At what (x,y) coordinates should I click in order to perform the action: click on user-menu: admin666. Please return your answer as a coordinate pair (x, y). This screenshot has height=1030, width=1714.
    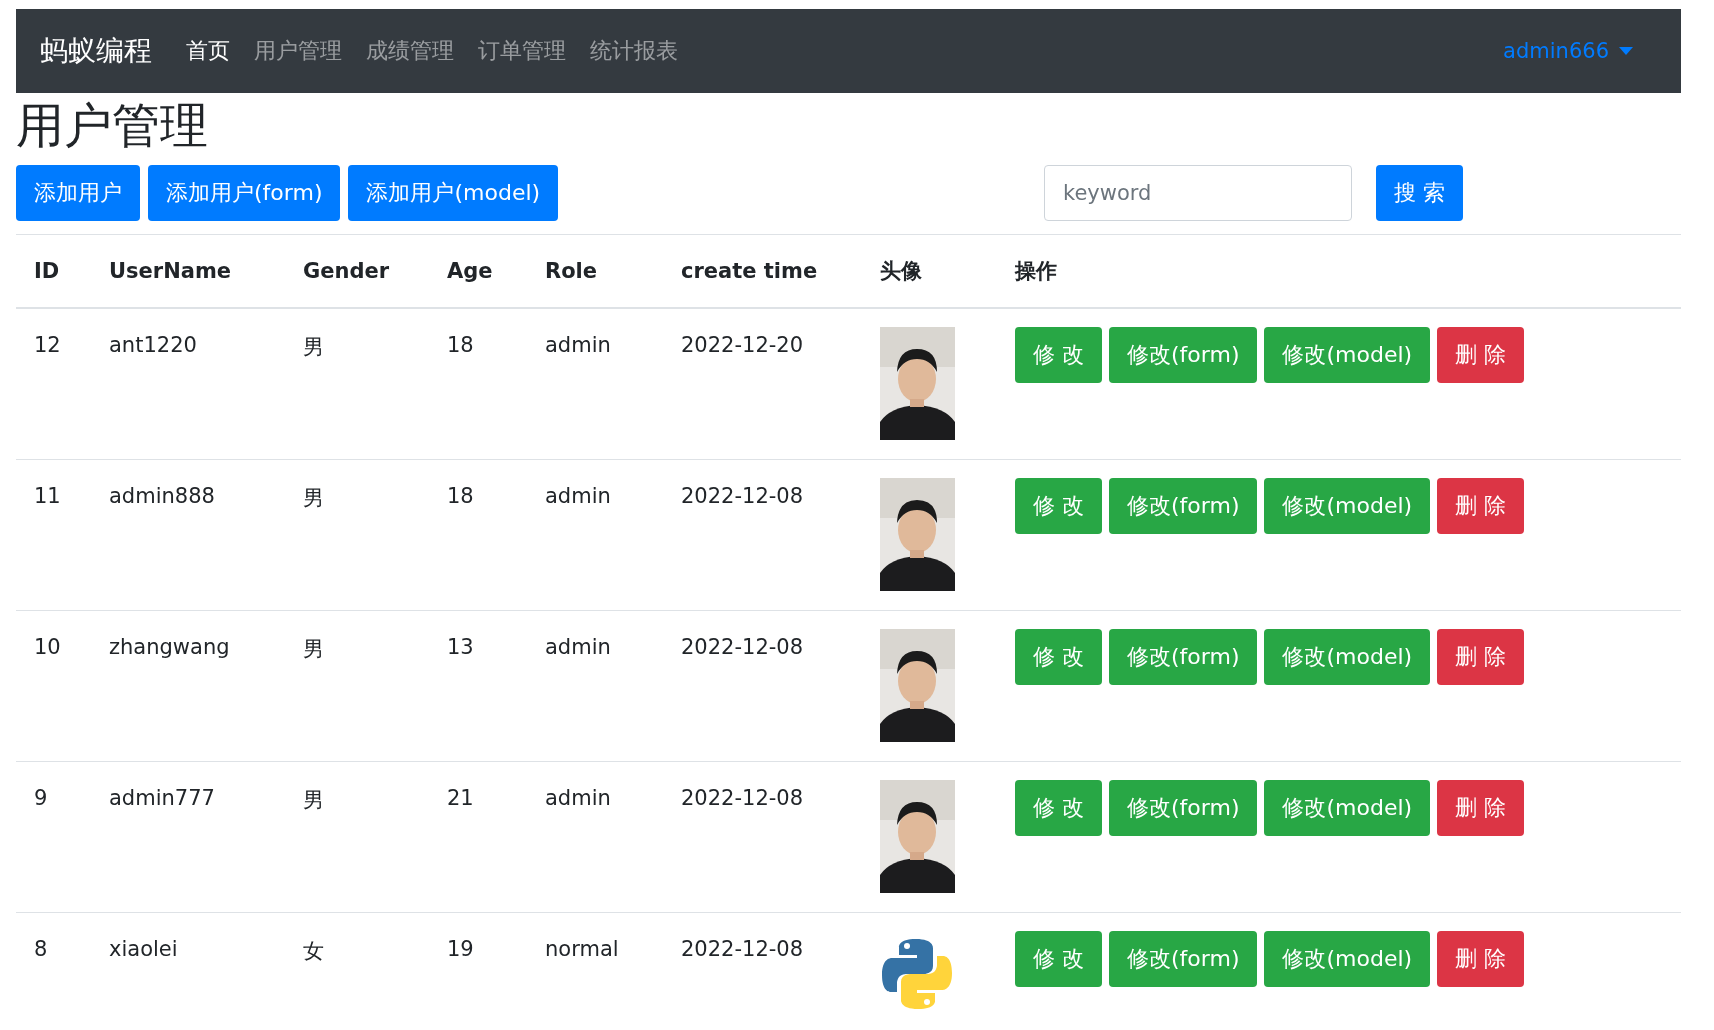
    Looking at the image, I should click on (1568, 51).